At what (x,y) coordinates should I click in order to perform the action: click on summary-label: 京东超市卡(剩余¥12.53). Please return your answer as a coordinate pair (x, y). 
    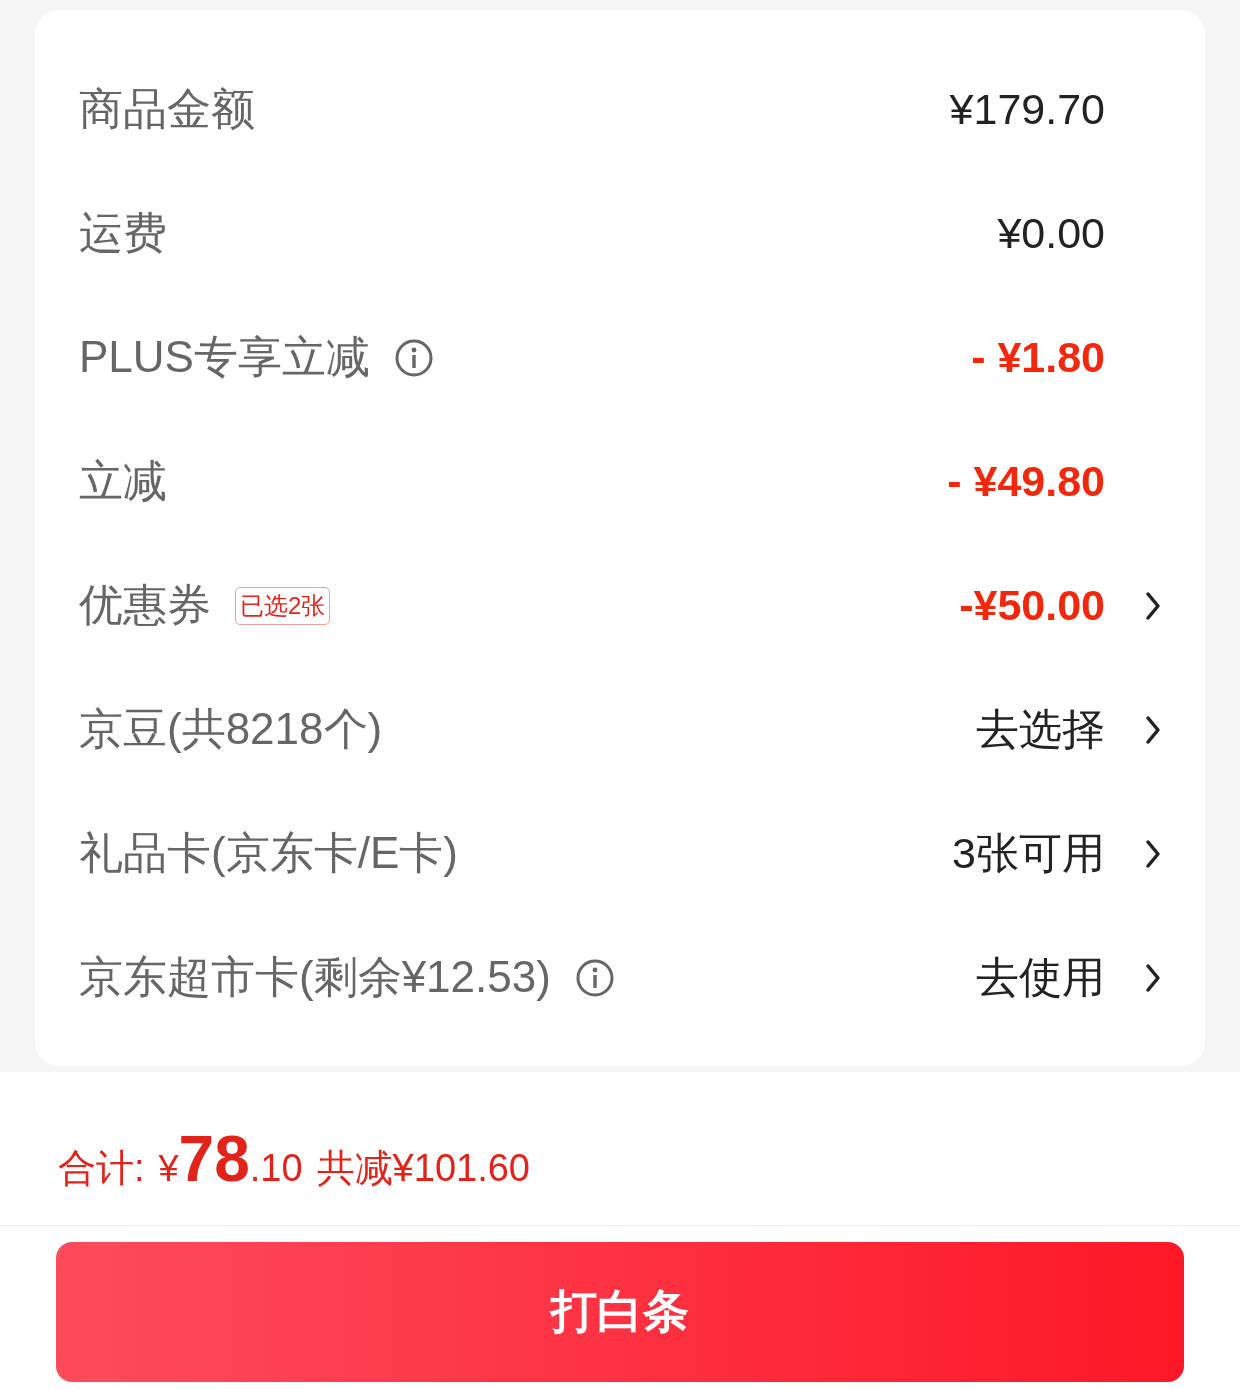
    Looking at the image, I should click on (315, 977).